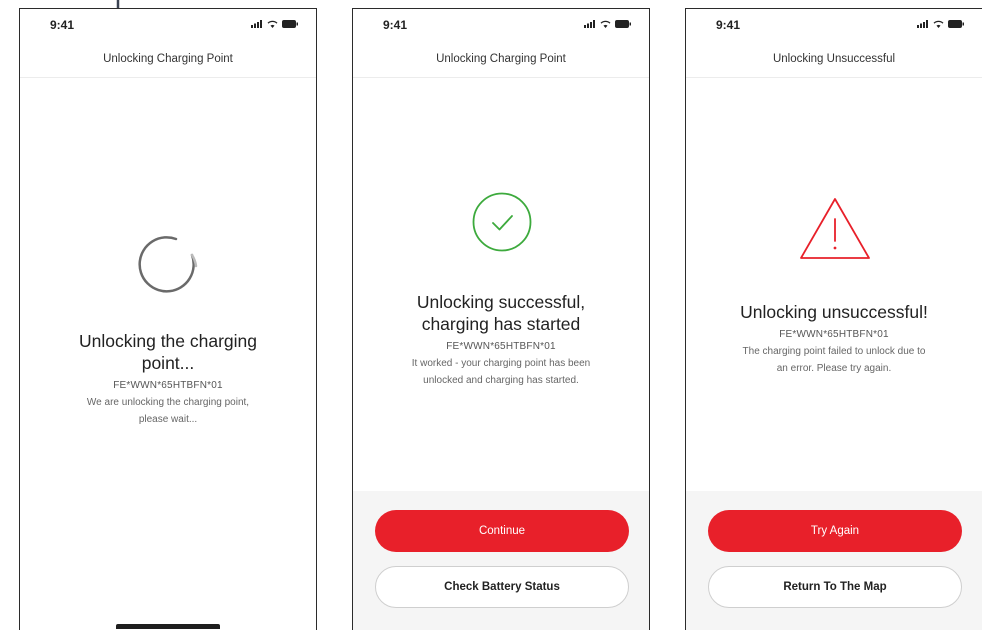 The width and height of the screenshot is (982, 630). What do you see at coordinates (168, 264) in the screenshot?
I see `loading-spinner-icon` at bounding box center [168, 264].